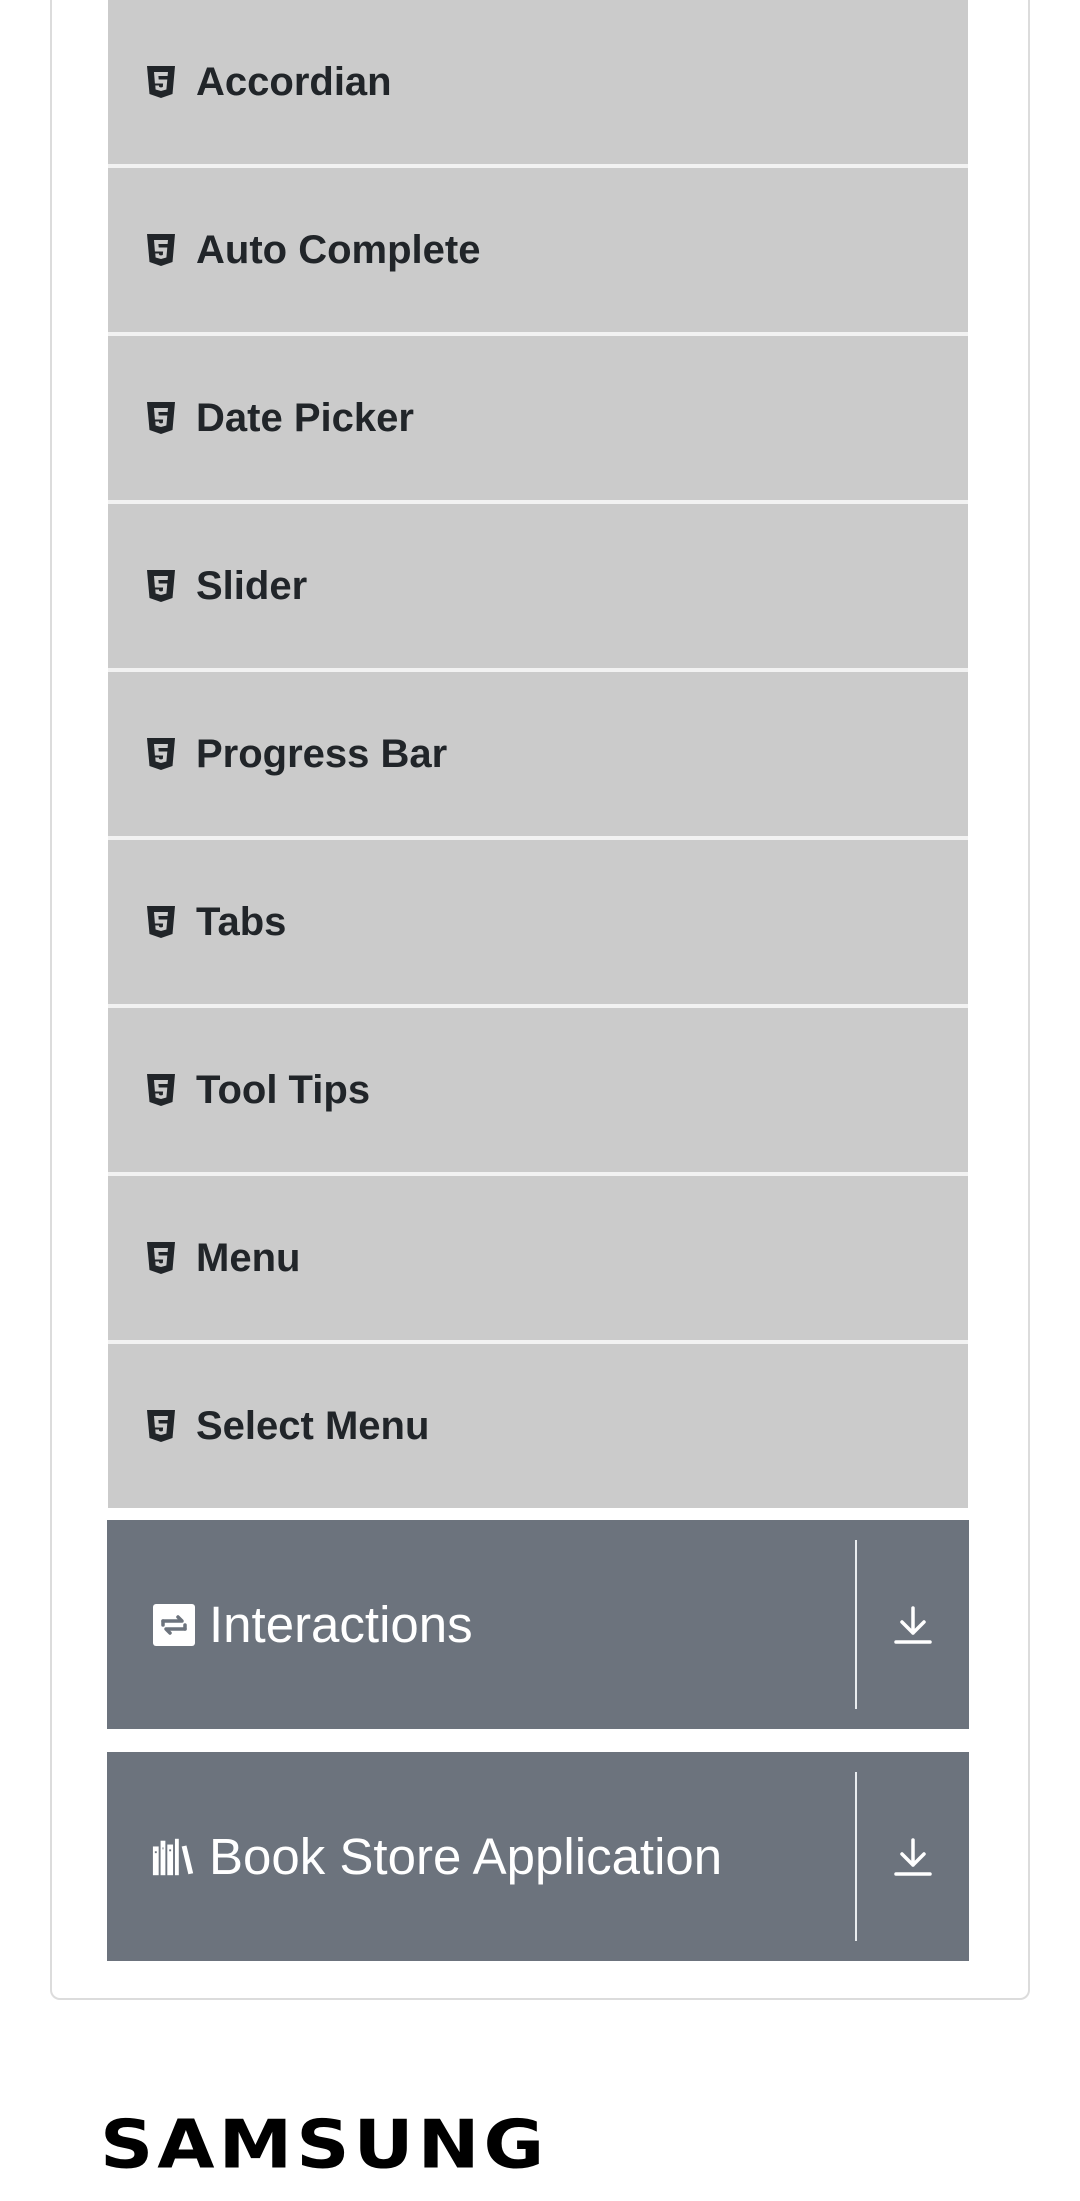  I want to click on menu-item-label: Select Menu, so click(313, 1425).